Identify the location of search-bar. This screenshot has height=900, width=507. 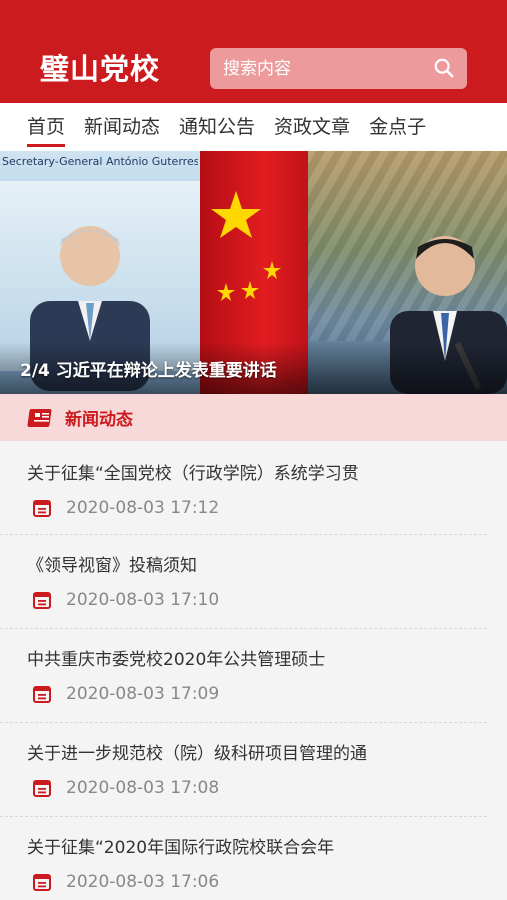
(338, 68).